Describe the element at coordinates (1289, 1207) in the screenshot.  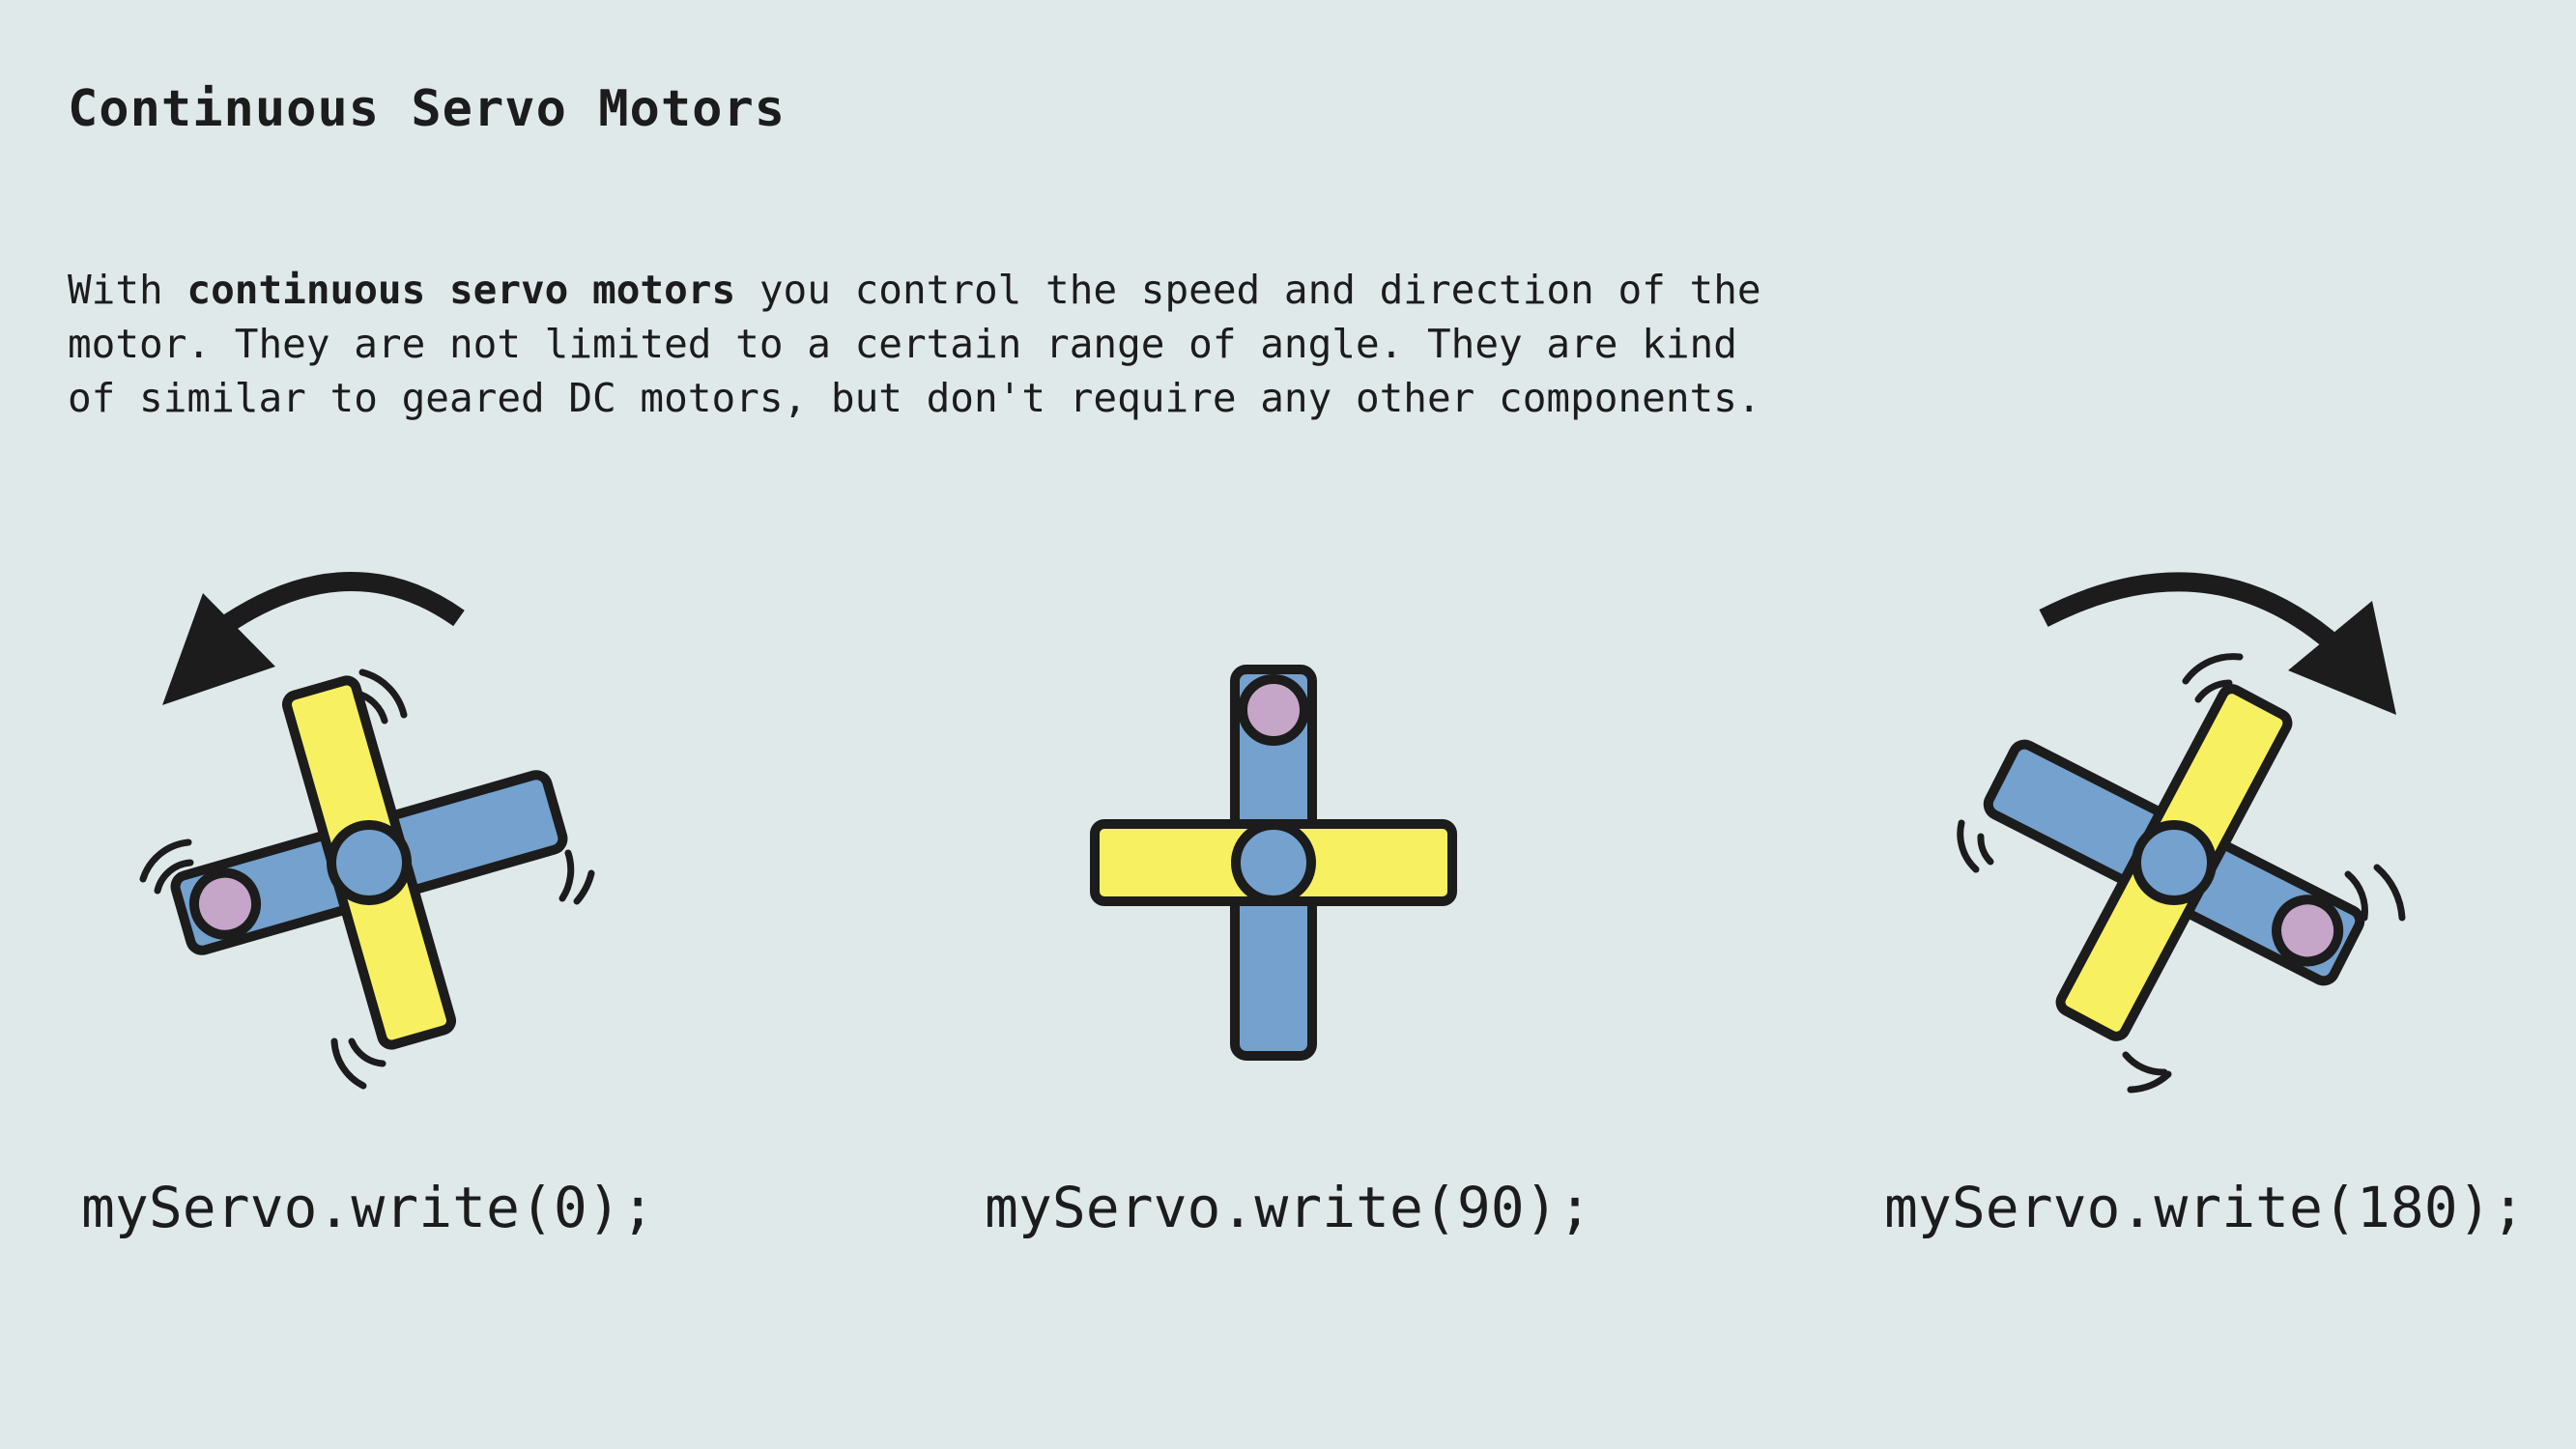
I see `code-label-write-90: myServo.write(90);` at that location.